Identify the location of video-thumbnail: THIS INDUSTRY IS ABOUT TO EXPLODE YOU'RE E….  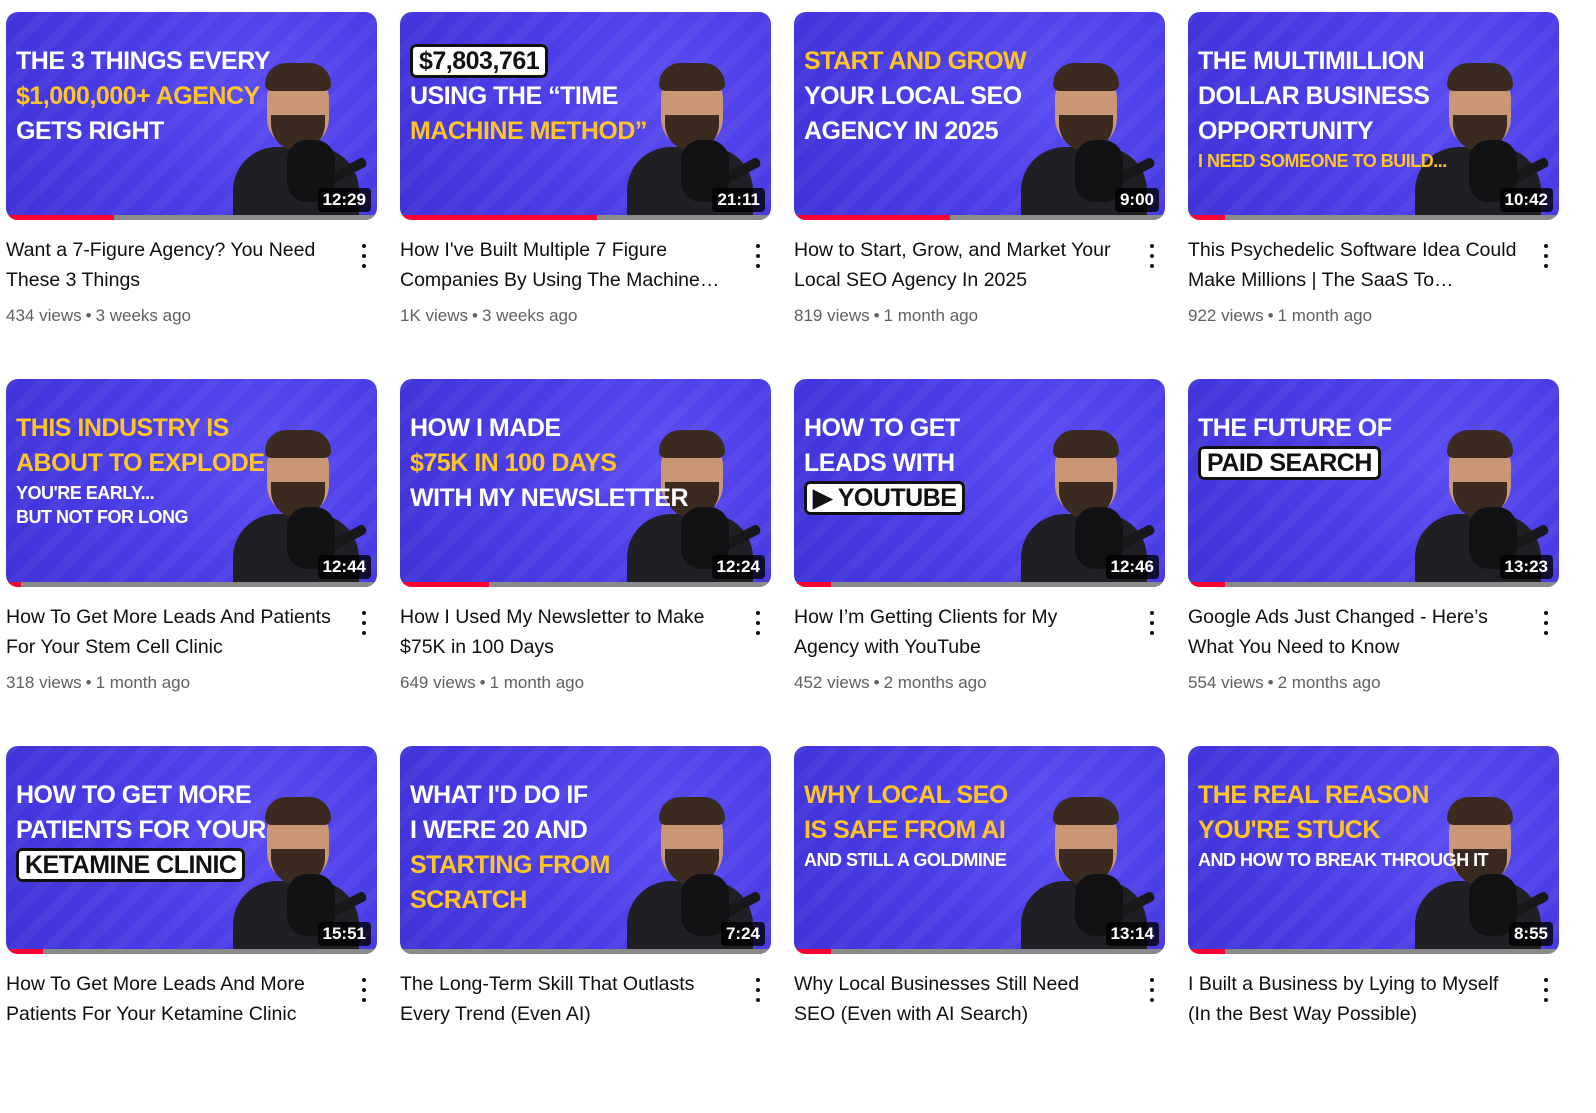
(191, 483).